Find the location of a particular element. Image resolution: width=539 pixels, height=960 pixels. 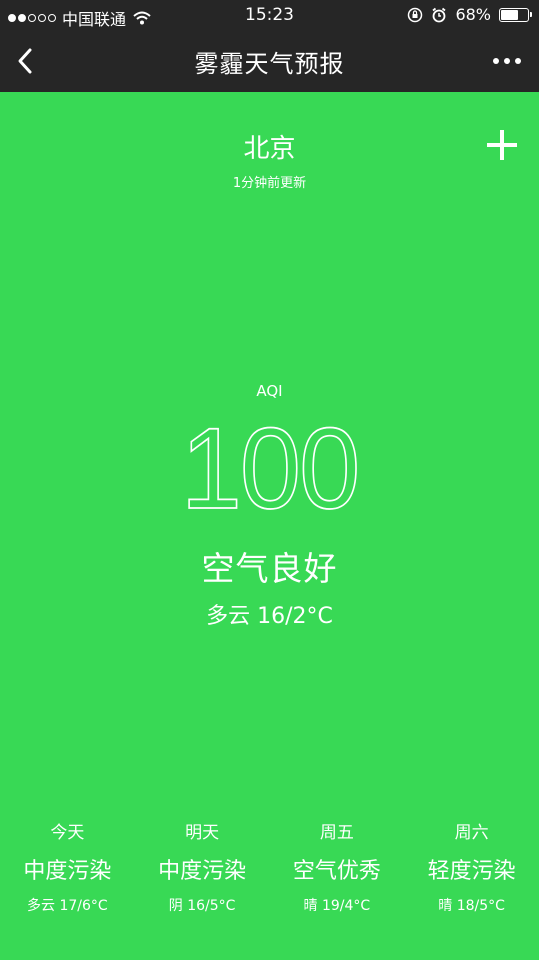

aqi-number: 100 is located at coordinates (270, 468).